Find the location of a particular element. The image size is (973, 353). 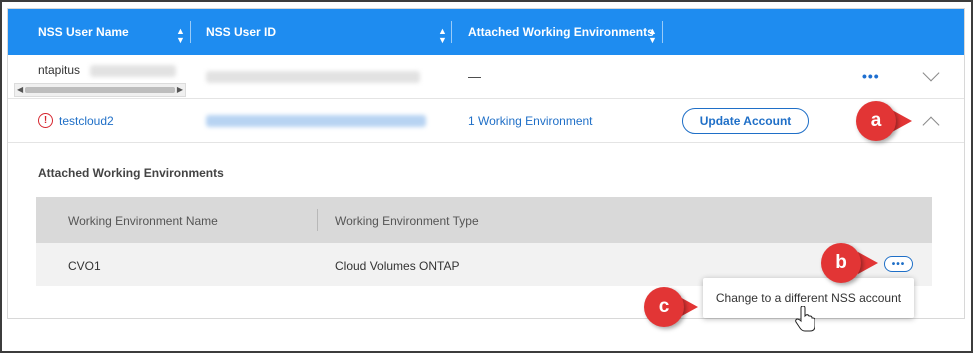

col-we-name: Working Environment Name is located at coordinates (143, 221).